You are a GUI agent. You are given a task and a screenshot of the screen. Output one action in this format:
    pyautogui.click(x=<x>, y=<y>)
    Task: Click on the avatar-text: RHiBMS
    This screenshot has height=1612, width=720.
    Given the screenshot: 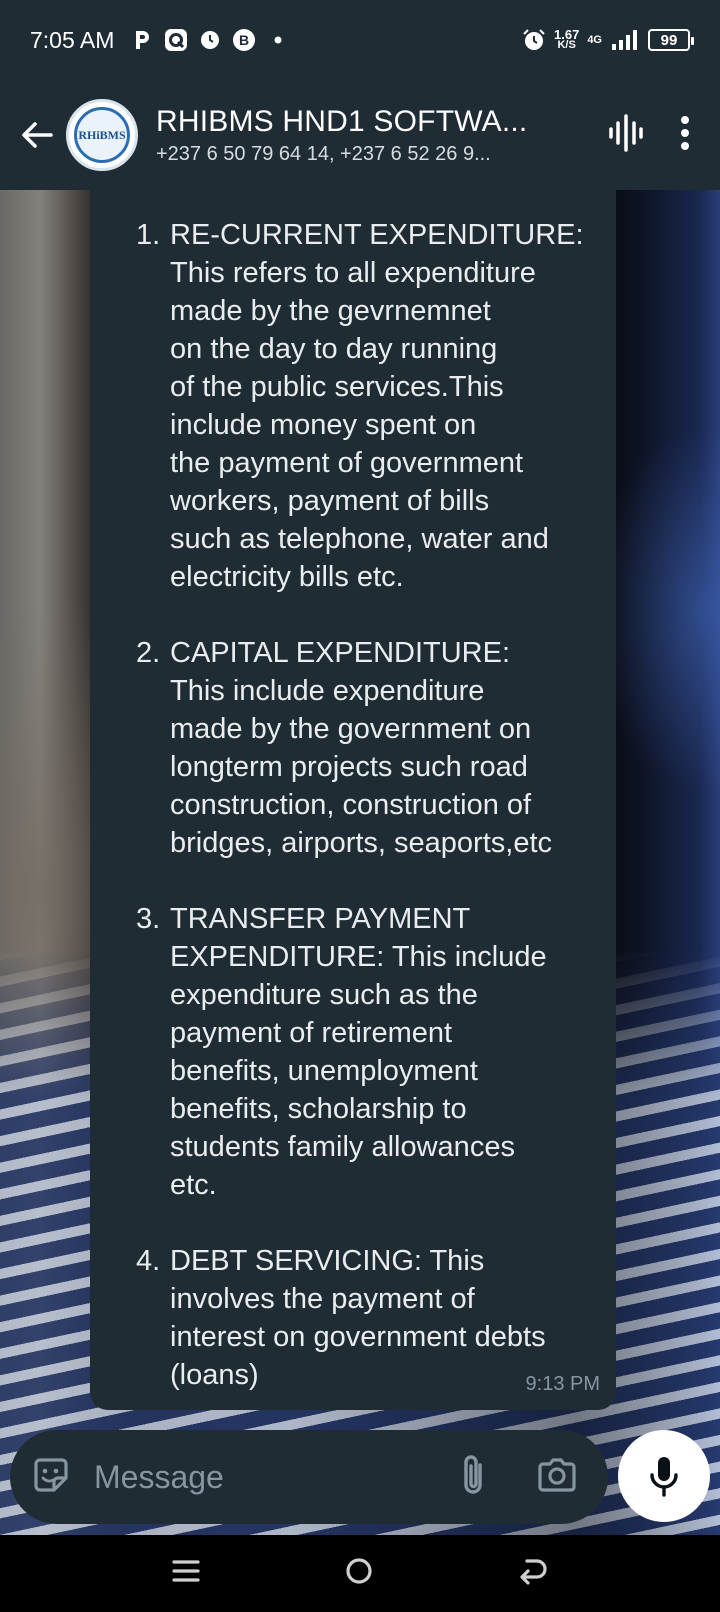 What is the action you would take?
    pyautogui.click(x=102, y=134)
    